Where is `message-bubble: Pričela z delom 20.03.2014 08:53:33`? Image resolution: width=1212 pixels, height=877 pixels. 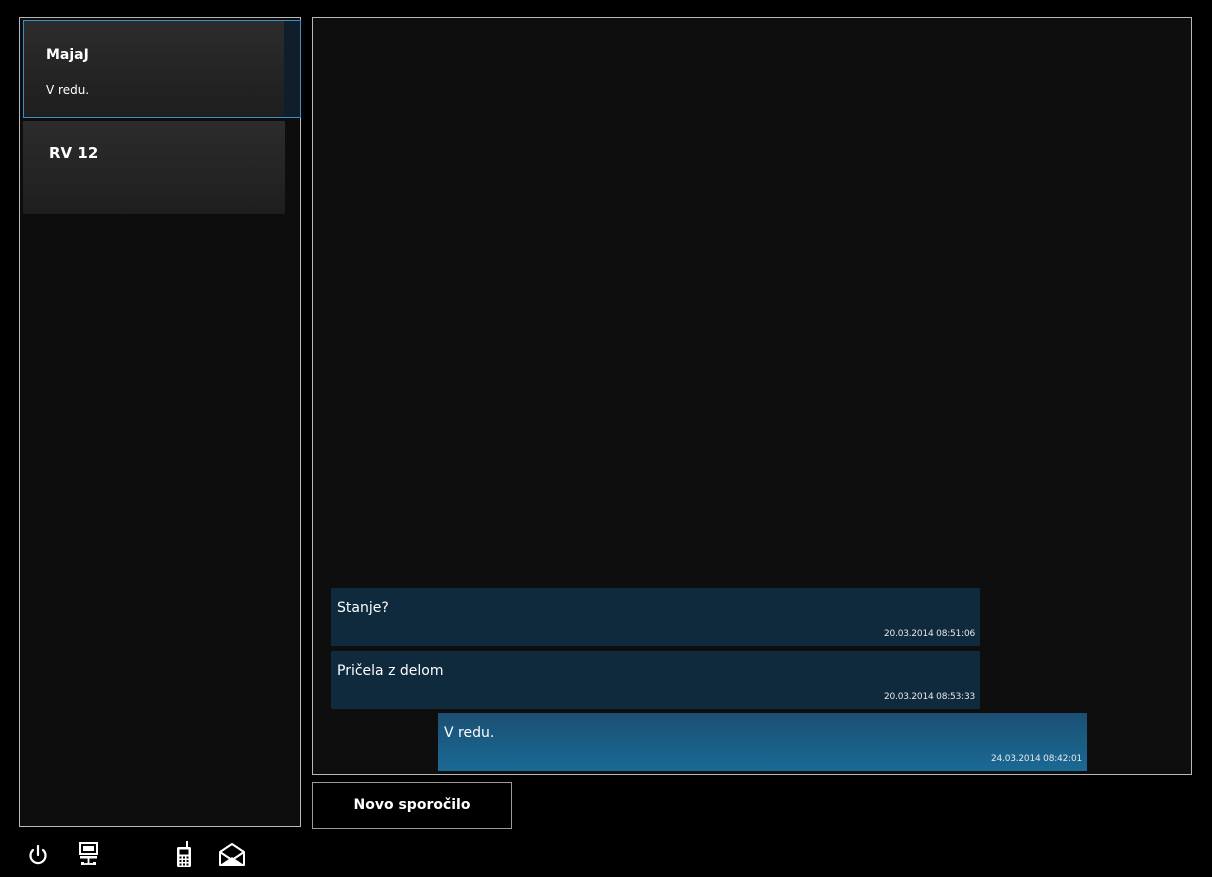
message-bubble: Pričela z delom 20.03.2014 08:53:33 is located at coordinates (655, 680).